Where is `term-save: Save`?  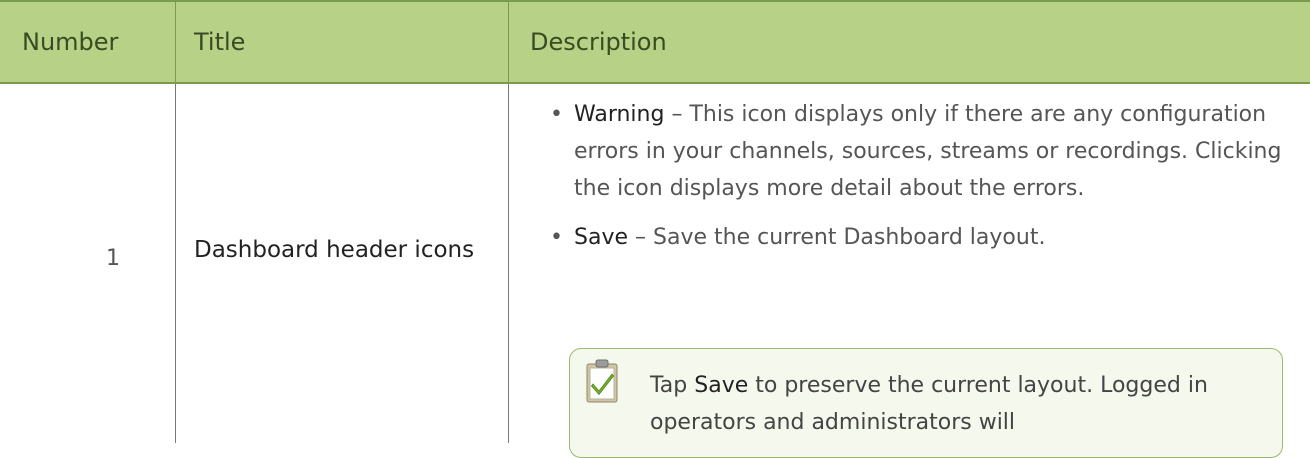 term-save: Save is located at coordinates (601, 237).